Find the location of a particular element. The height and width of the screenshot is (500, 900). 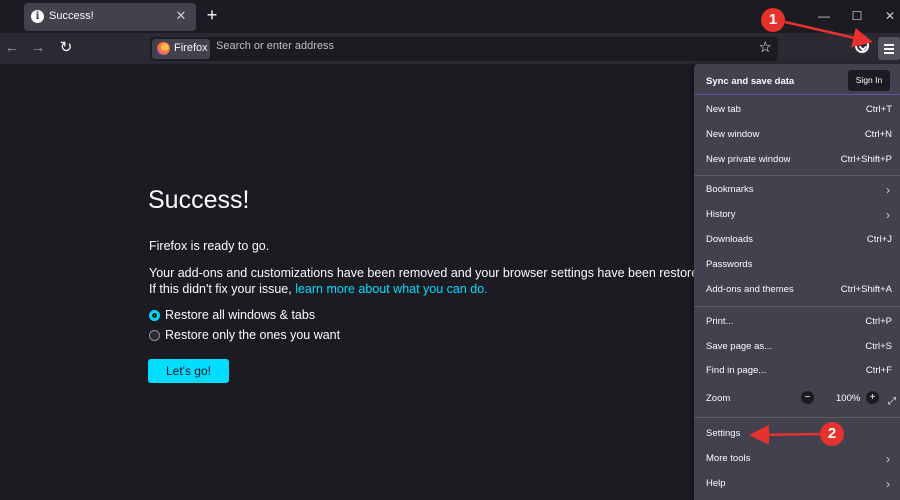

annotation-badge-2: 2 is located at coordinates (832, 434).